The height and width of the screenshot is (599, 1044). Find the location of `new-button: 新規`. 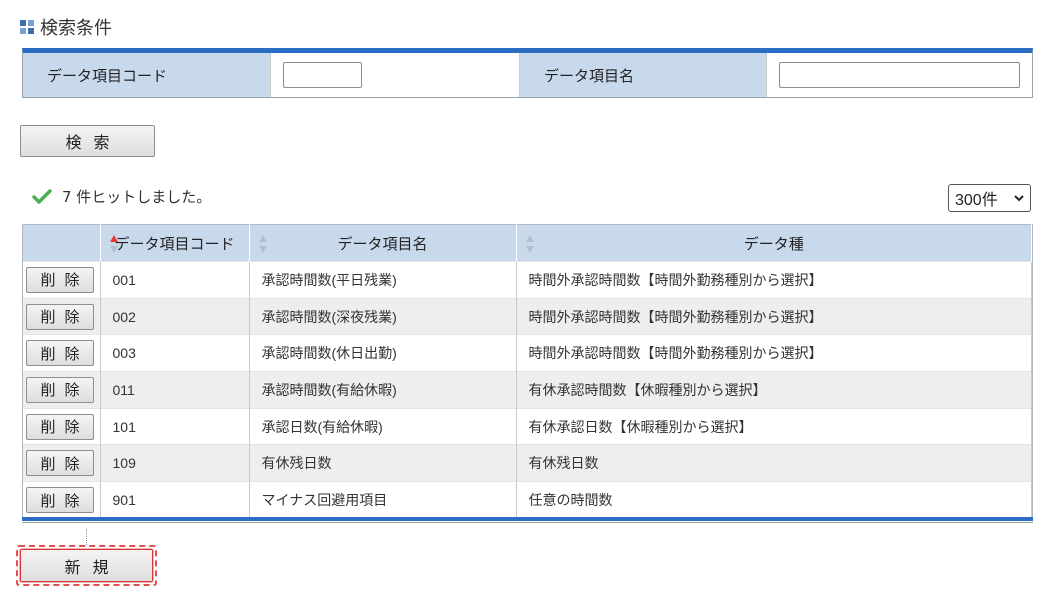

new-button: 新規 is located at coordinates (86, 565).